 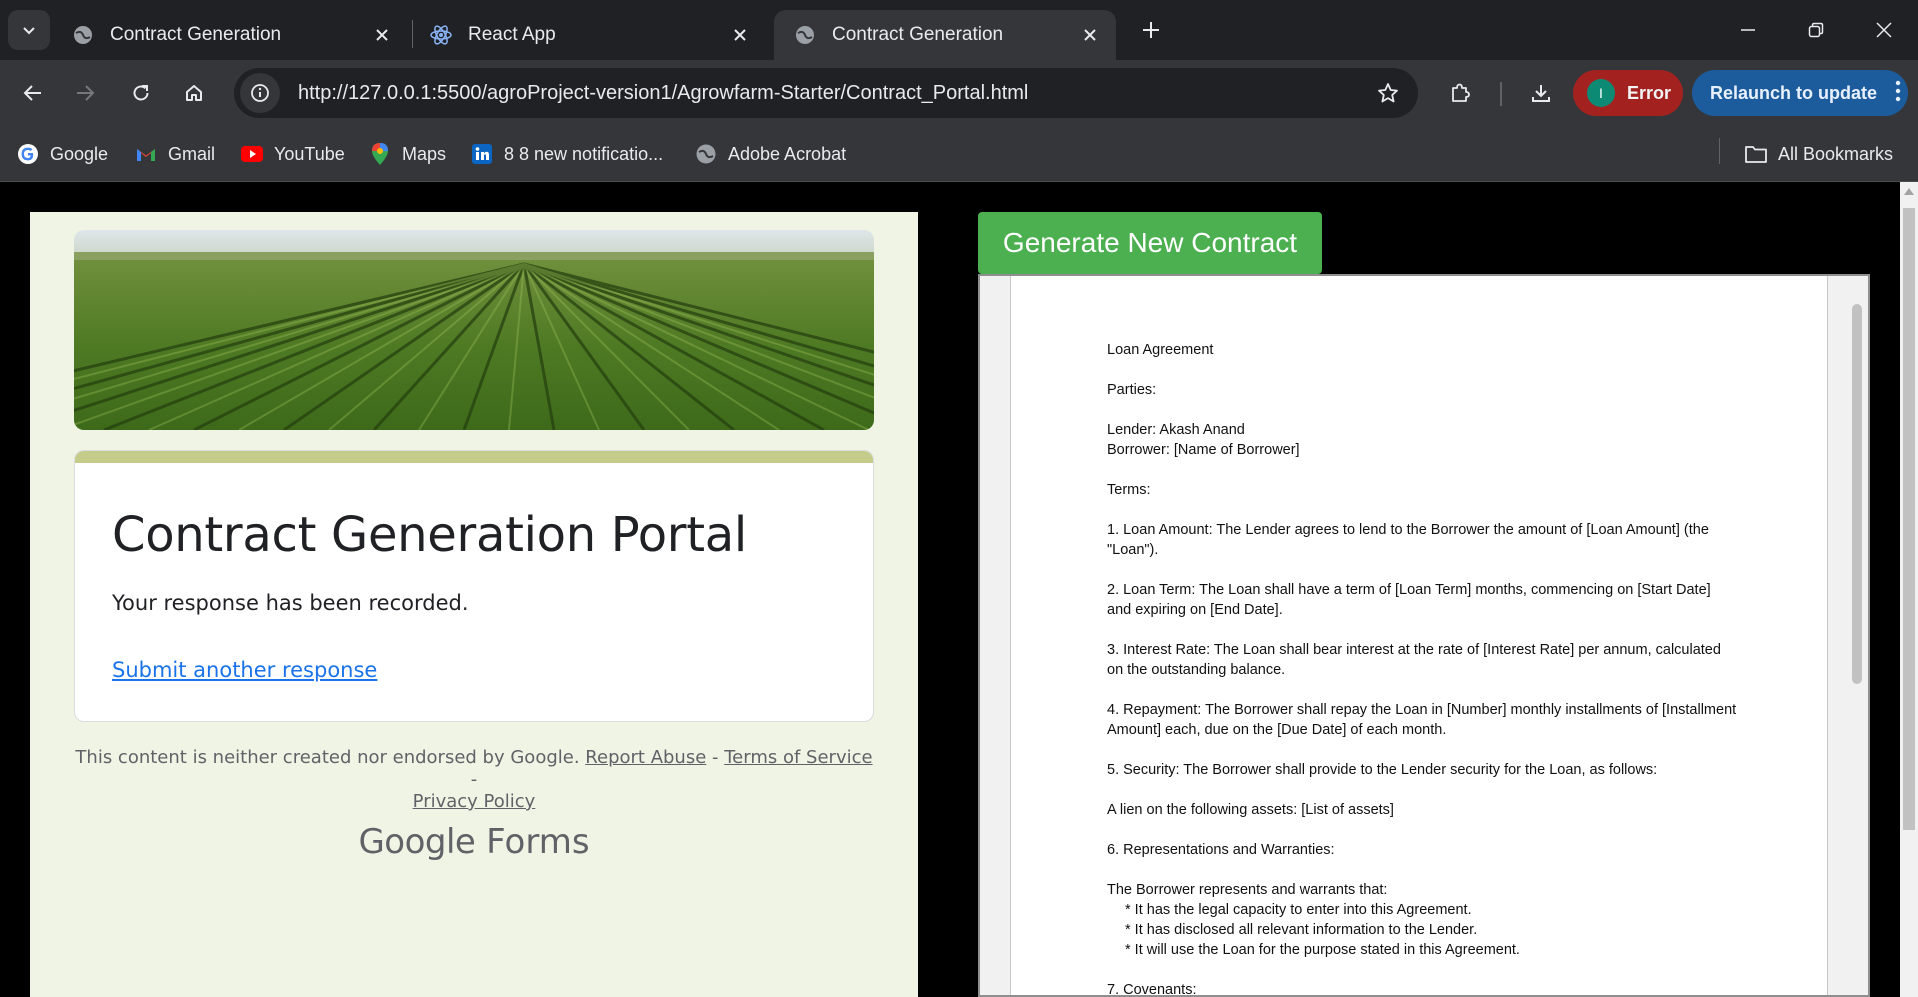 I want to click on restore-button, so click(x=1816, y=30).